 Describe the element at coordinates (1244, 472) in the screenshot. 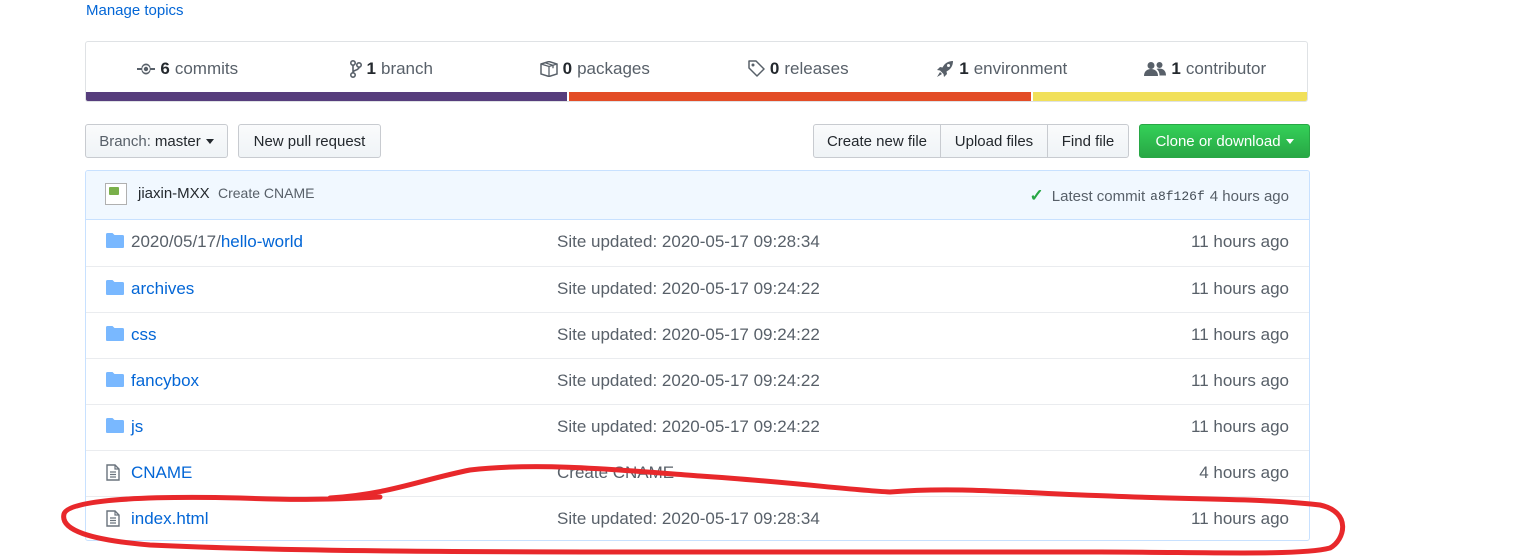

I see `file-age: 4 hours ago` at that location.